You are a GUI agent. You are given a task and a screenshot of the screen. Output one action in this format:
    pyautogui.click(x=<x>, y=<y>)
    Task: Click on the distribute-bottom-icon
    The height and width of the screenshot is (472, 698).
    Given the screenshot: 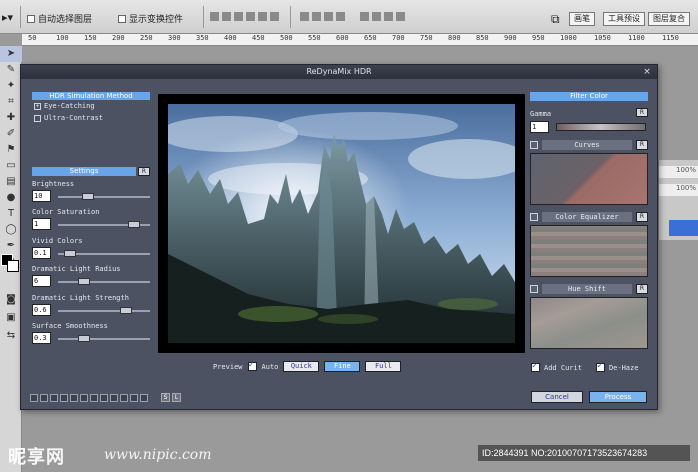 What is the action you would take?
    pyautogui.click(x=328, y=16)
    